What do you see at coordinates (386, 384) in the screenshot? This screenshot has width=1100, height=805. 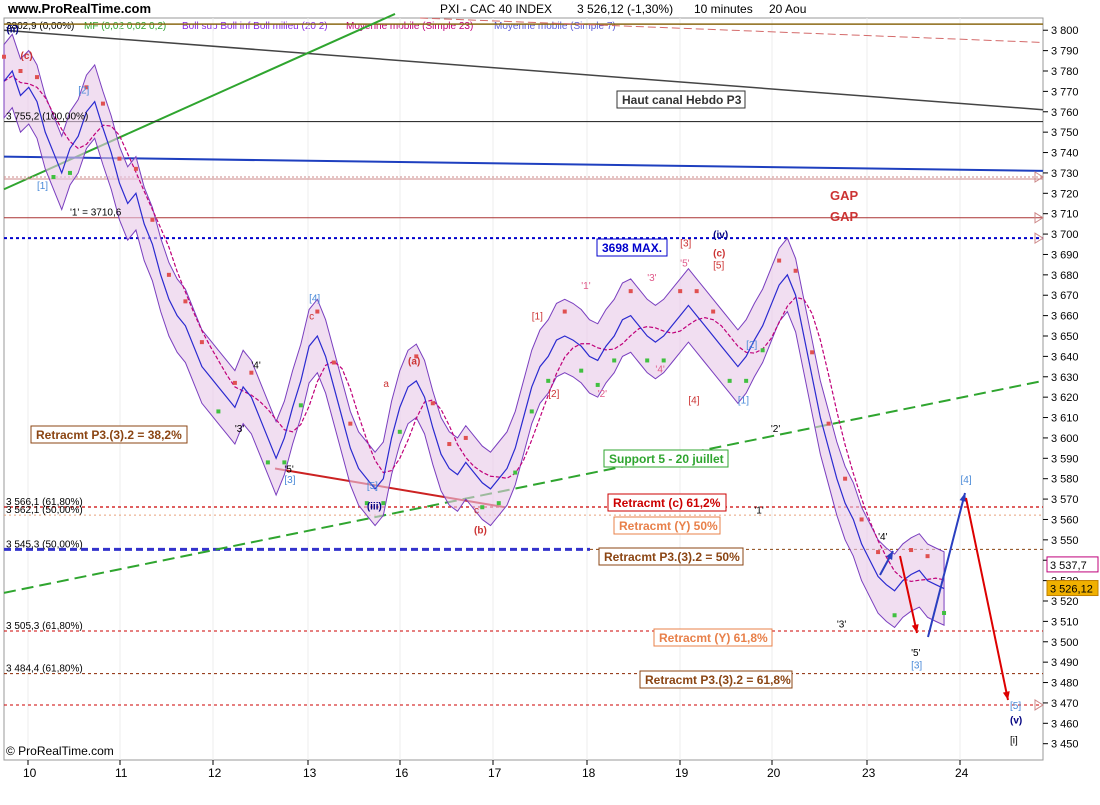 I see `wave-label: a` at bounding box center [386, 384].